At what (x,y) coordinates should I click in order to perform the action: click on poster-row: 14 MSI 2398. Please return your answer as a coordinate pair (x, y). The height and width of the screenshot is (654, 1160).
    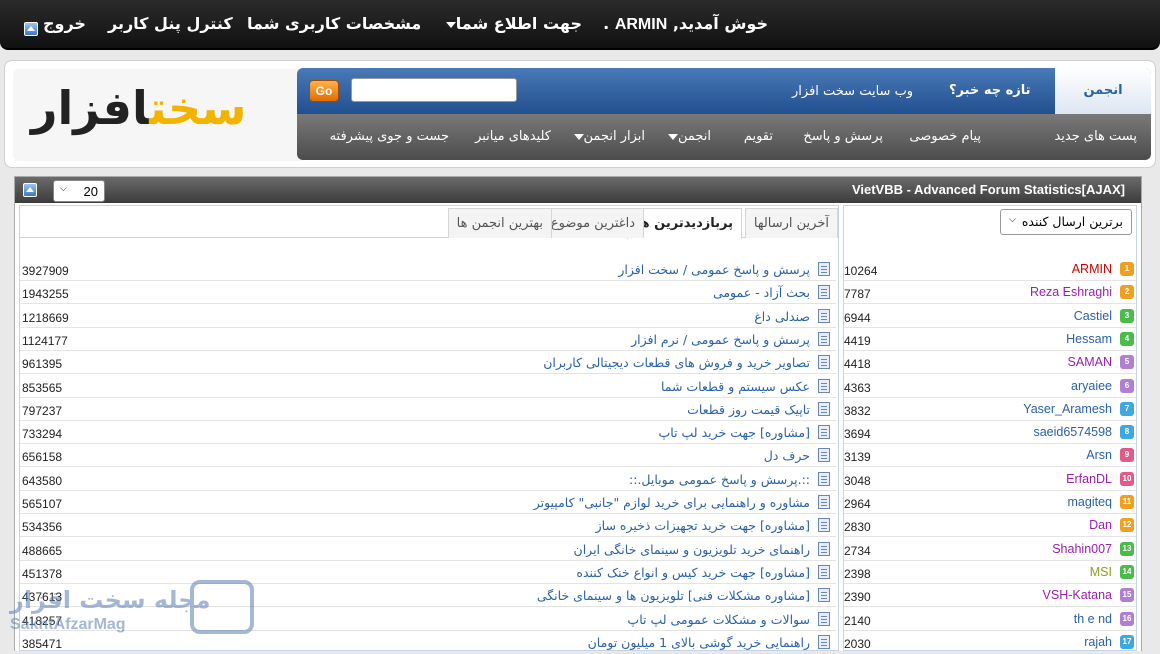
    Looking at the image, I should click on (990, 572).